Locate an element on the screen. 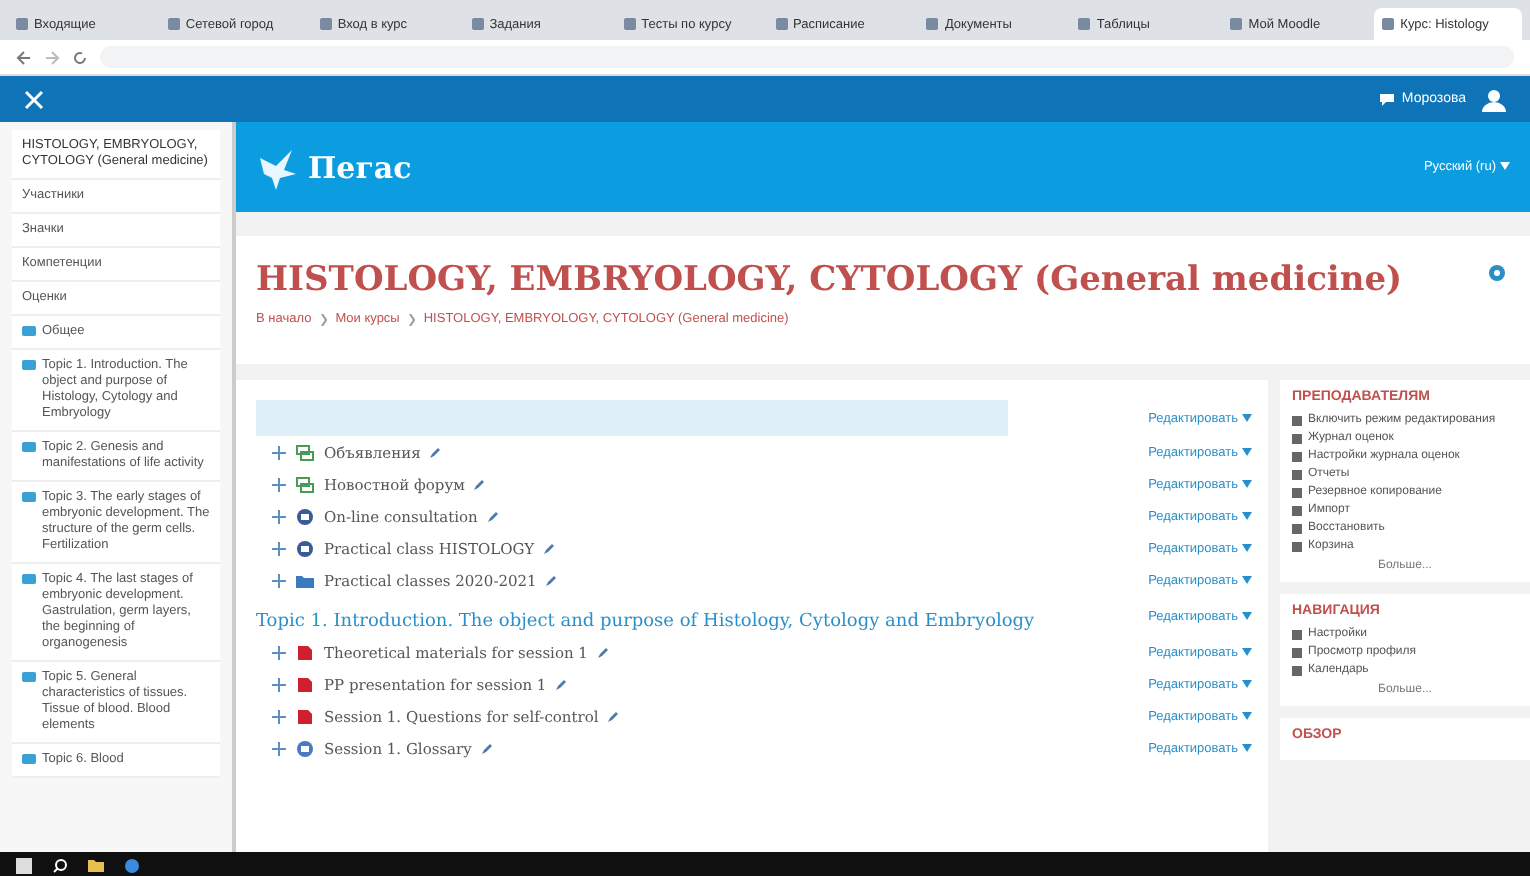  close-icon is located at coordinates (34, 99).